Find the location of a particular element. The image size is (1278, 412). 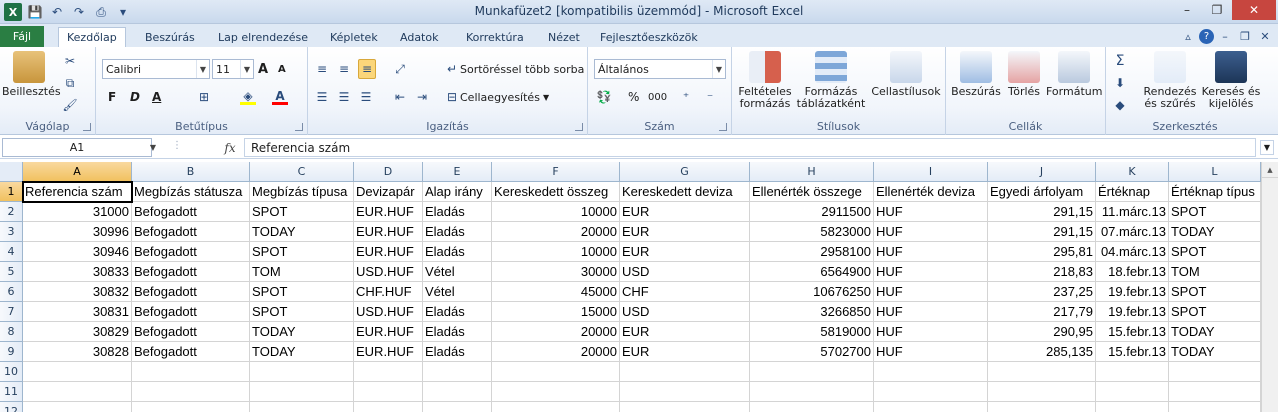

autosum-button: Σ is located at coordinates (1120, 61).